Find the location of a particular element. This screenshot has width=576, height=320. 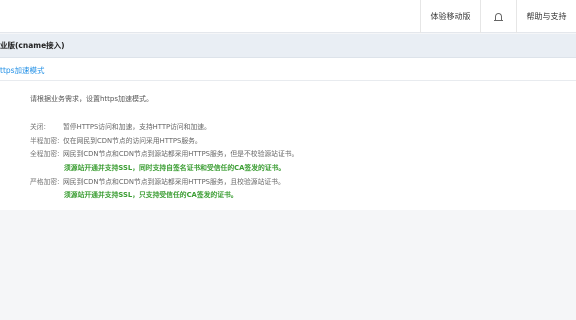

mode-text: 网民到CDN节点和CDN节点到源站都采用HTTPS服务，但是不校验源站证书。 is located at coordinates (181, 154).